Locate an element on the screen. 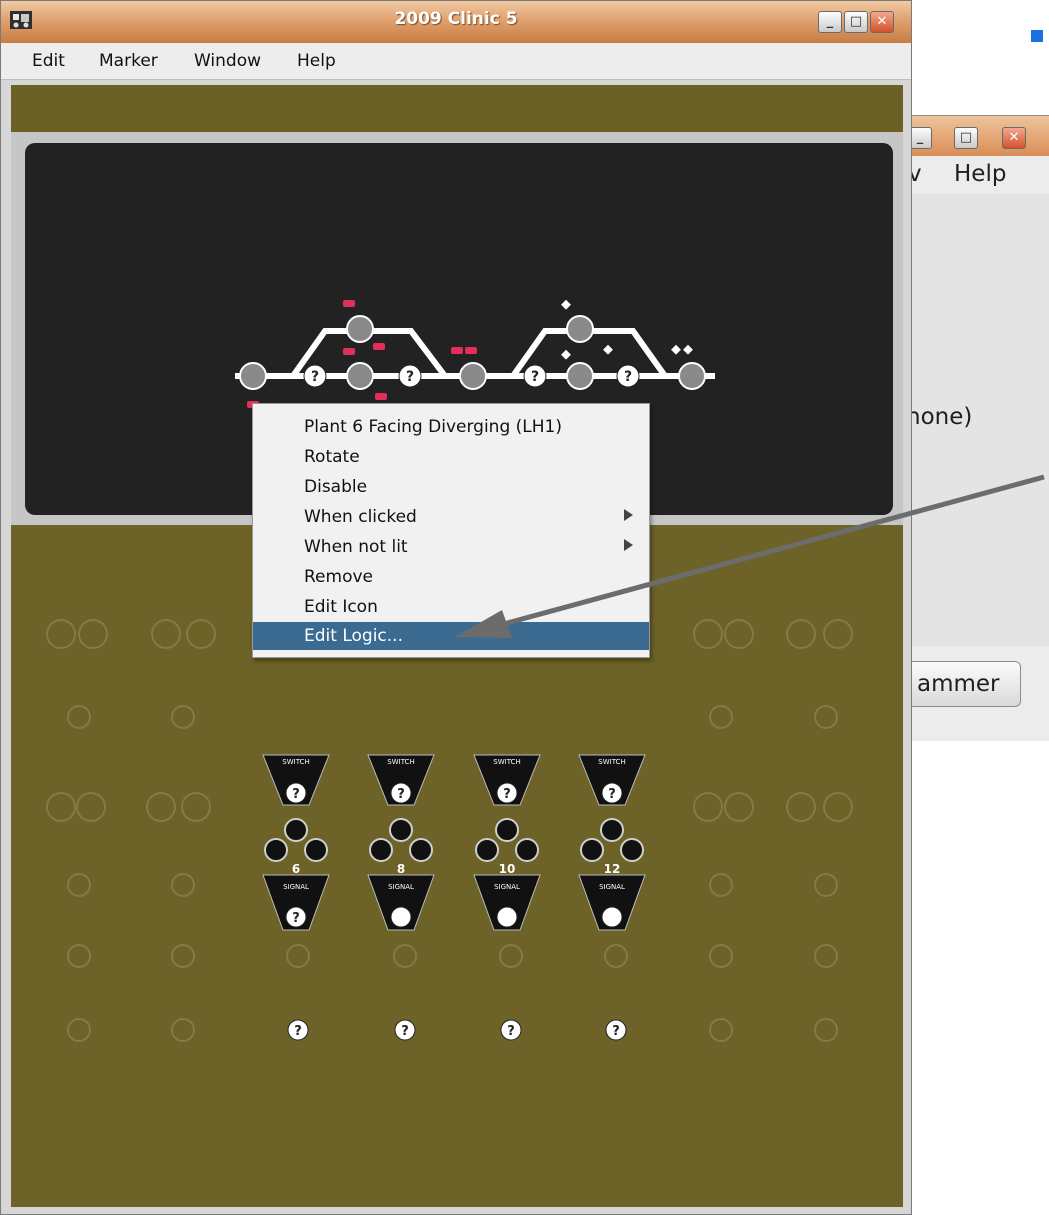 The width and height of the screenshot is (1049, 1215). background-bottom-bar: ammer is located at coordinates (967, 693).